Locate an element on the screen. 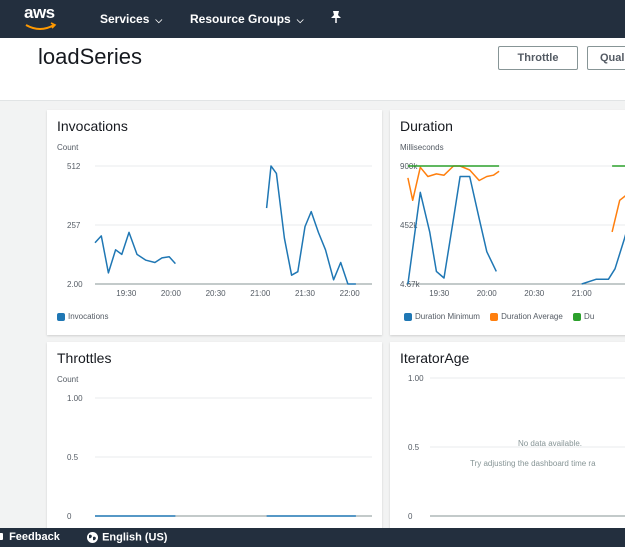  pin-icon is located at coordinates (336, 18).